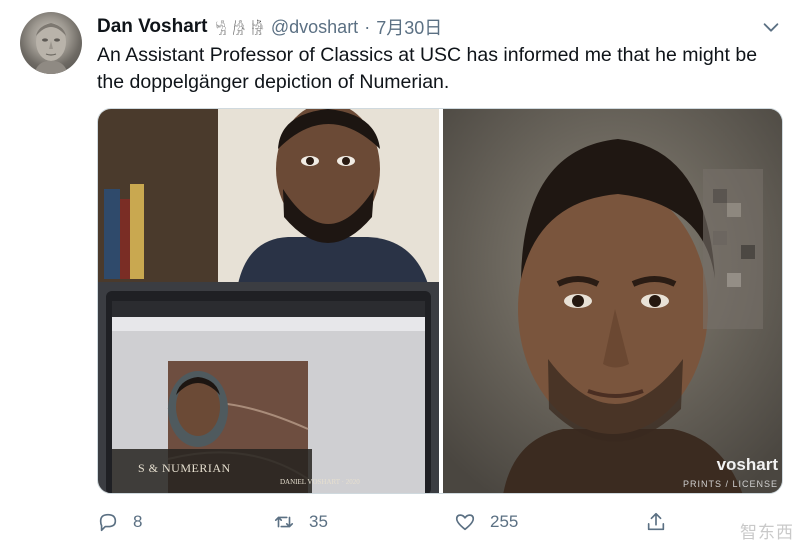 Image resolution: width=802 pixels, height=549 pixels. Describe the element at coordinates (138, 521) in the screenshot. I see `reply-count: 8` at that location.